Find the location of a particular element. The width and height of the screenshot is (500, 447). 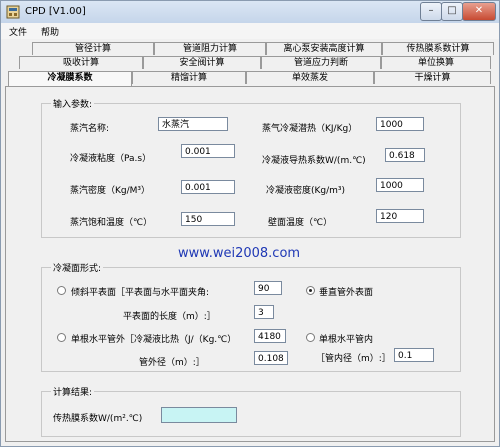

close-icon: ✕ is located at coordinates (479, 10).